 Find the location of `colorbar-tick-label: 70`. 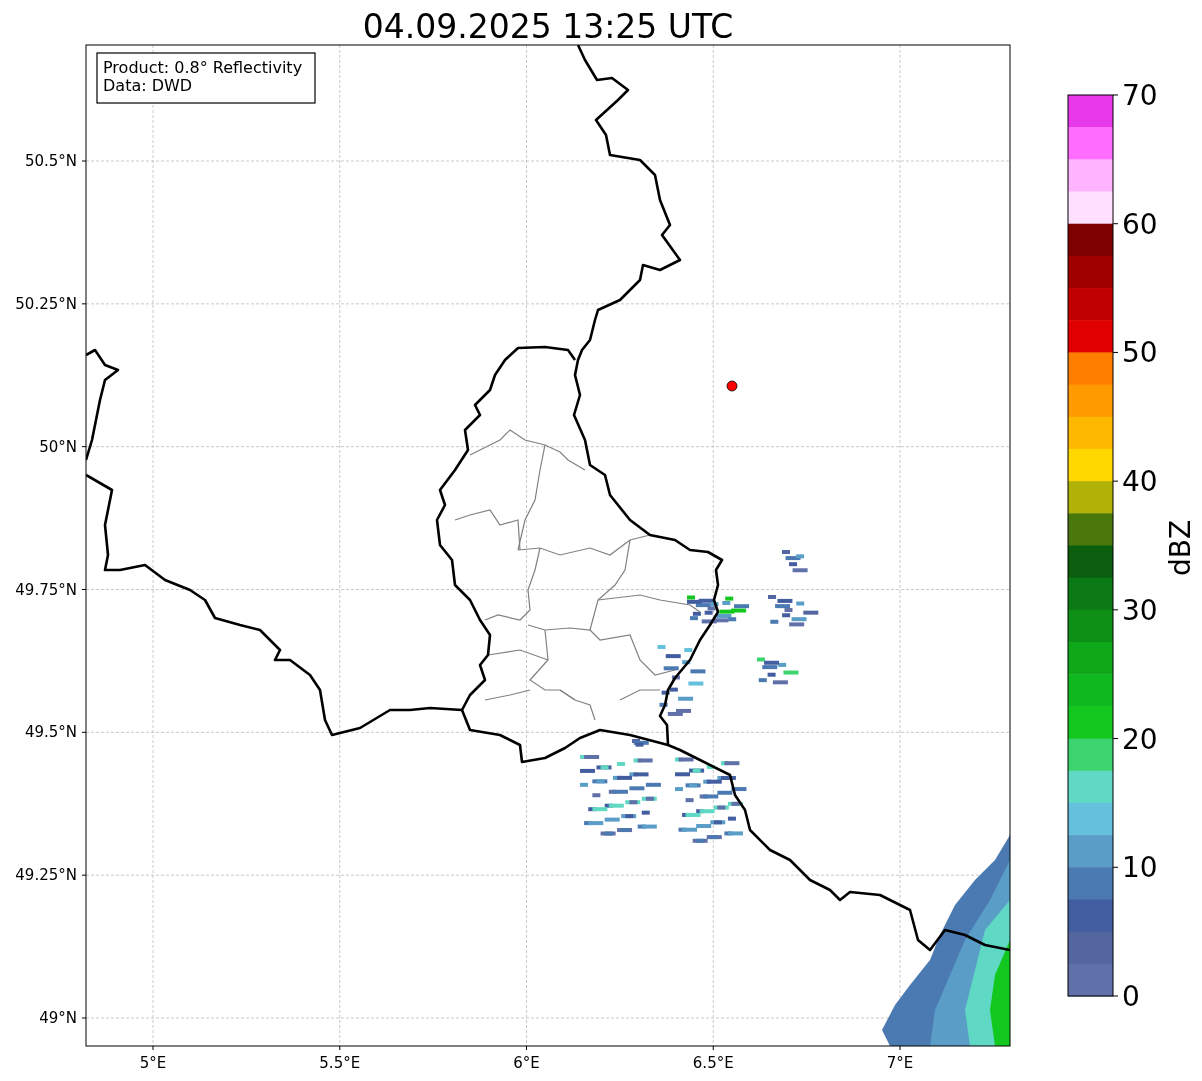

colorbar-tick-label: 70 is located at coordinates (1140, 95).